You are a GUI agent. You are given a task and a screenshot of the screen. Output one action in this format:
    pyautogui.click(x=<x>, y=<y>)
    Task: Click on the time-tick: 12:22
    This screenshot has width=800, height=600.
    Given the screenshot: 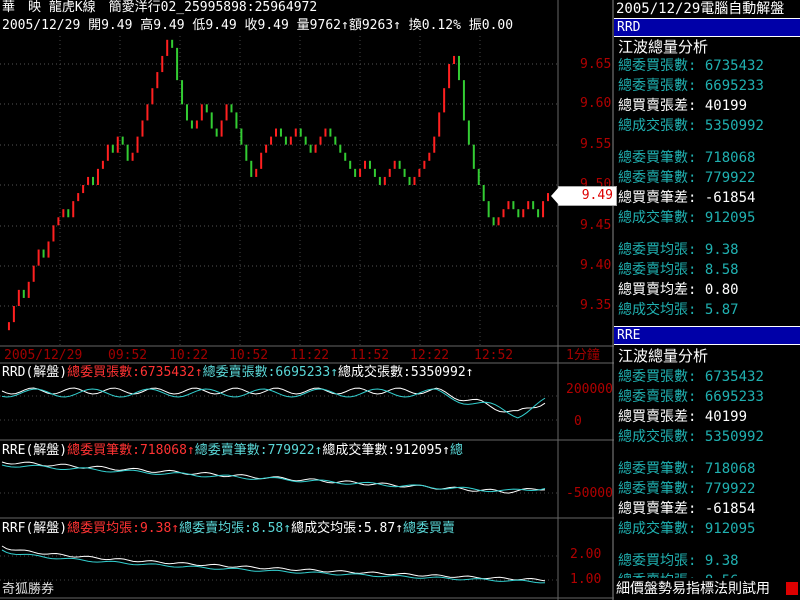 What is the action you would take?
    pyautogui.click(x=430, y=355)
    